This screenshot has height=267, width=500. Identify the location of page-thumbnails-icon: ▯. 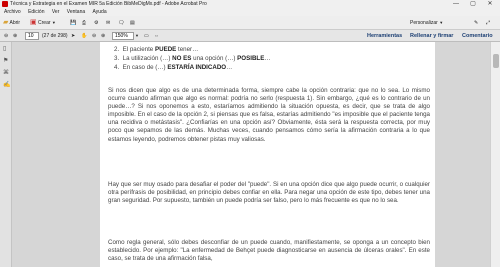
(6, 49).